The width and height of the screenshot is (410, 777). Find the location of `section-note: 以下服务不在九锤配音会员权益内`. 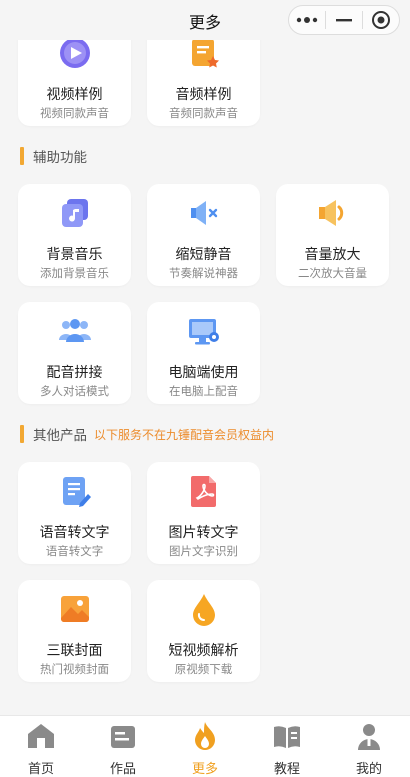

section-note: 以下服务不在九锤配音会员权益内 is located at coordinates (184, 434).